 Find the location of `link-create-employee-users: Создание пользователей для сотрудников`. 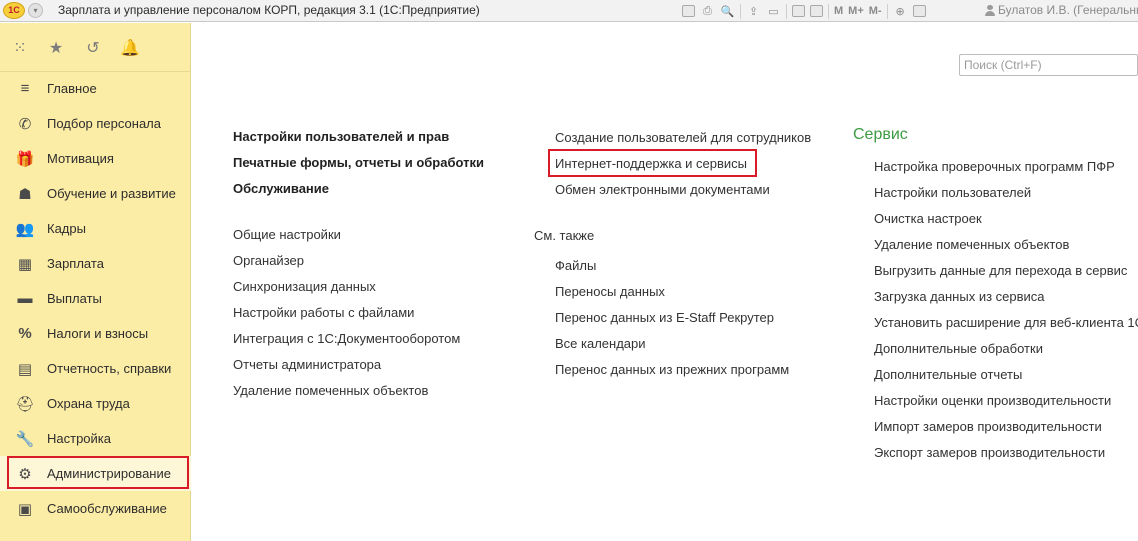

link-create-employee-users: Создание пользователей для сотрудников is located at coordinates (683, 137).